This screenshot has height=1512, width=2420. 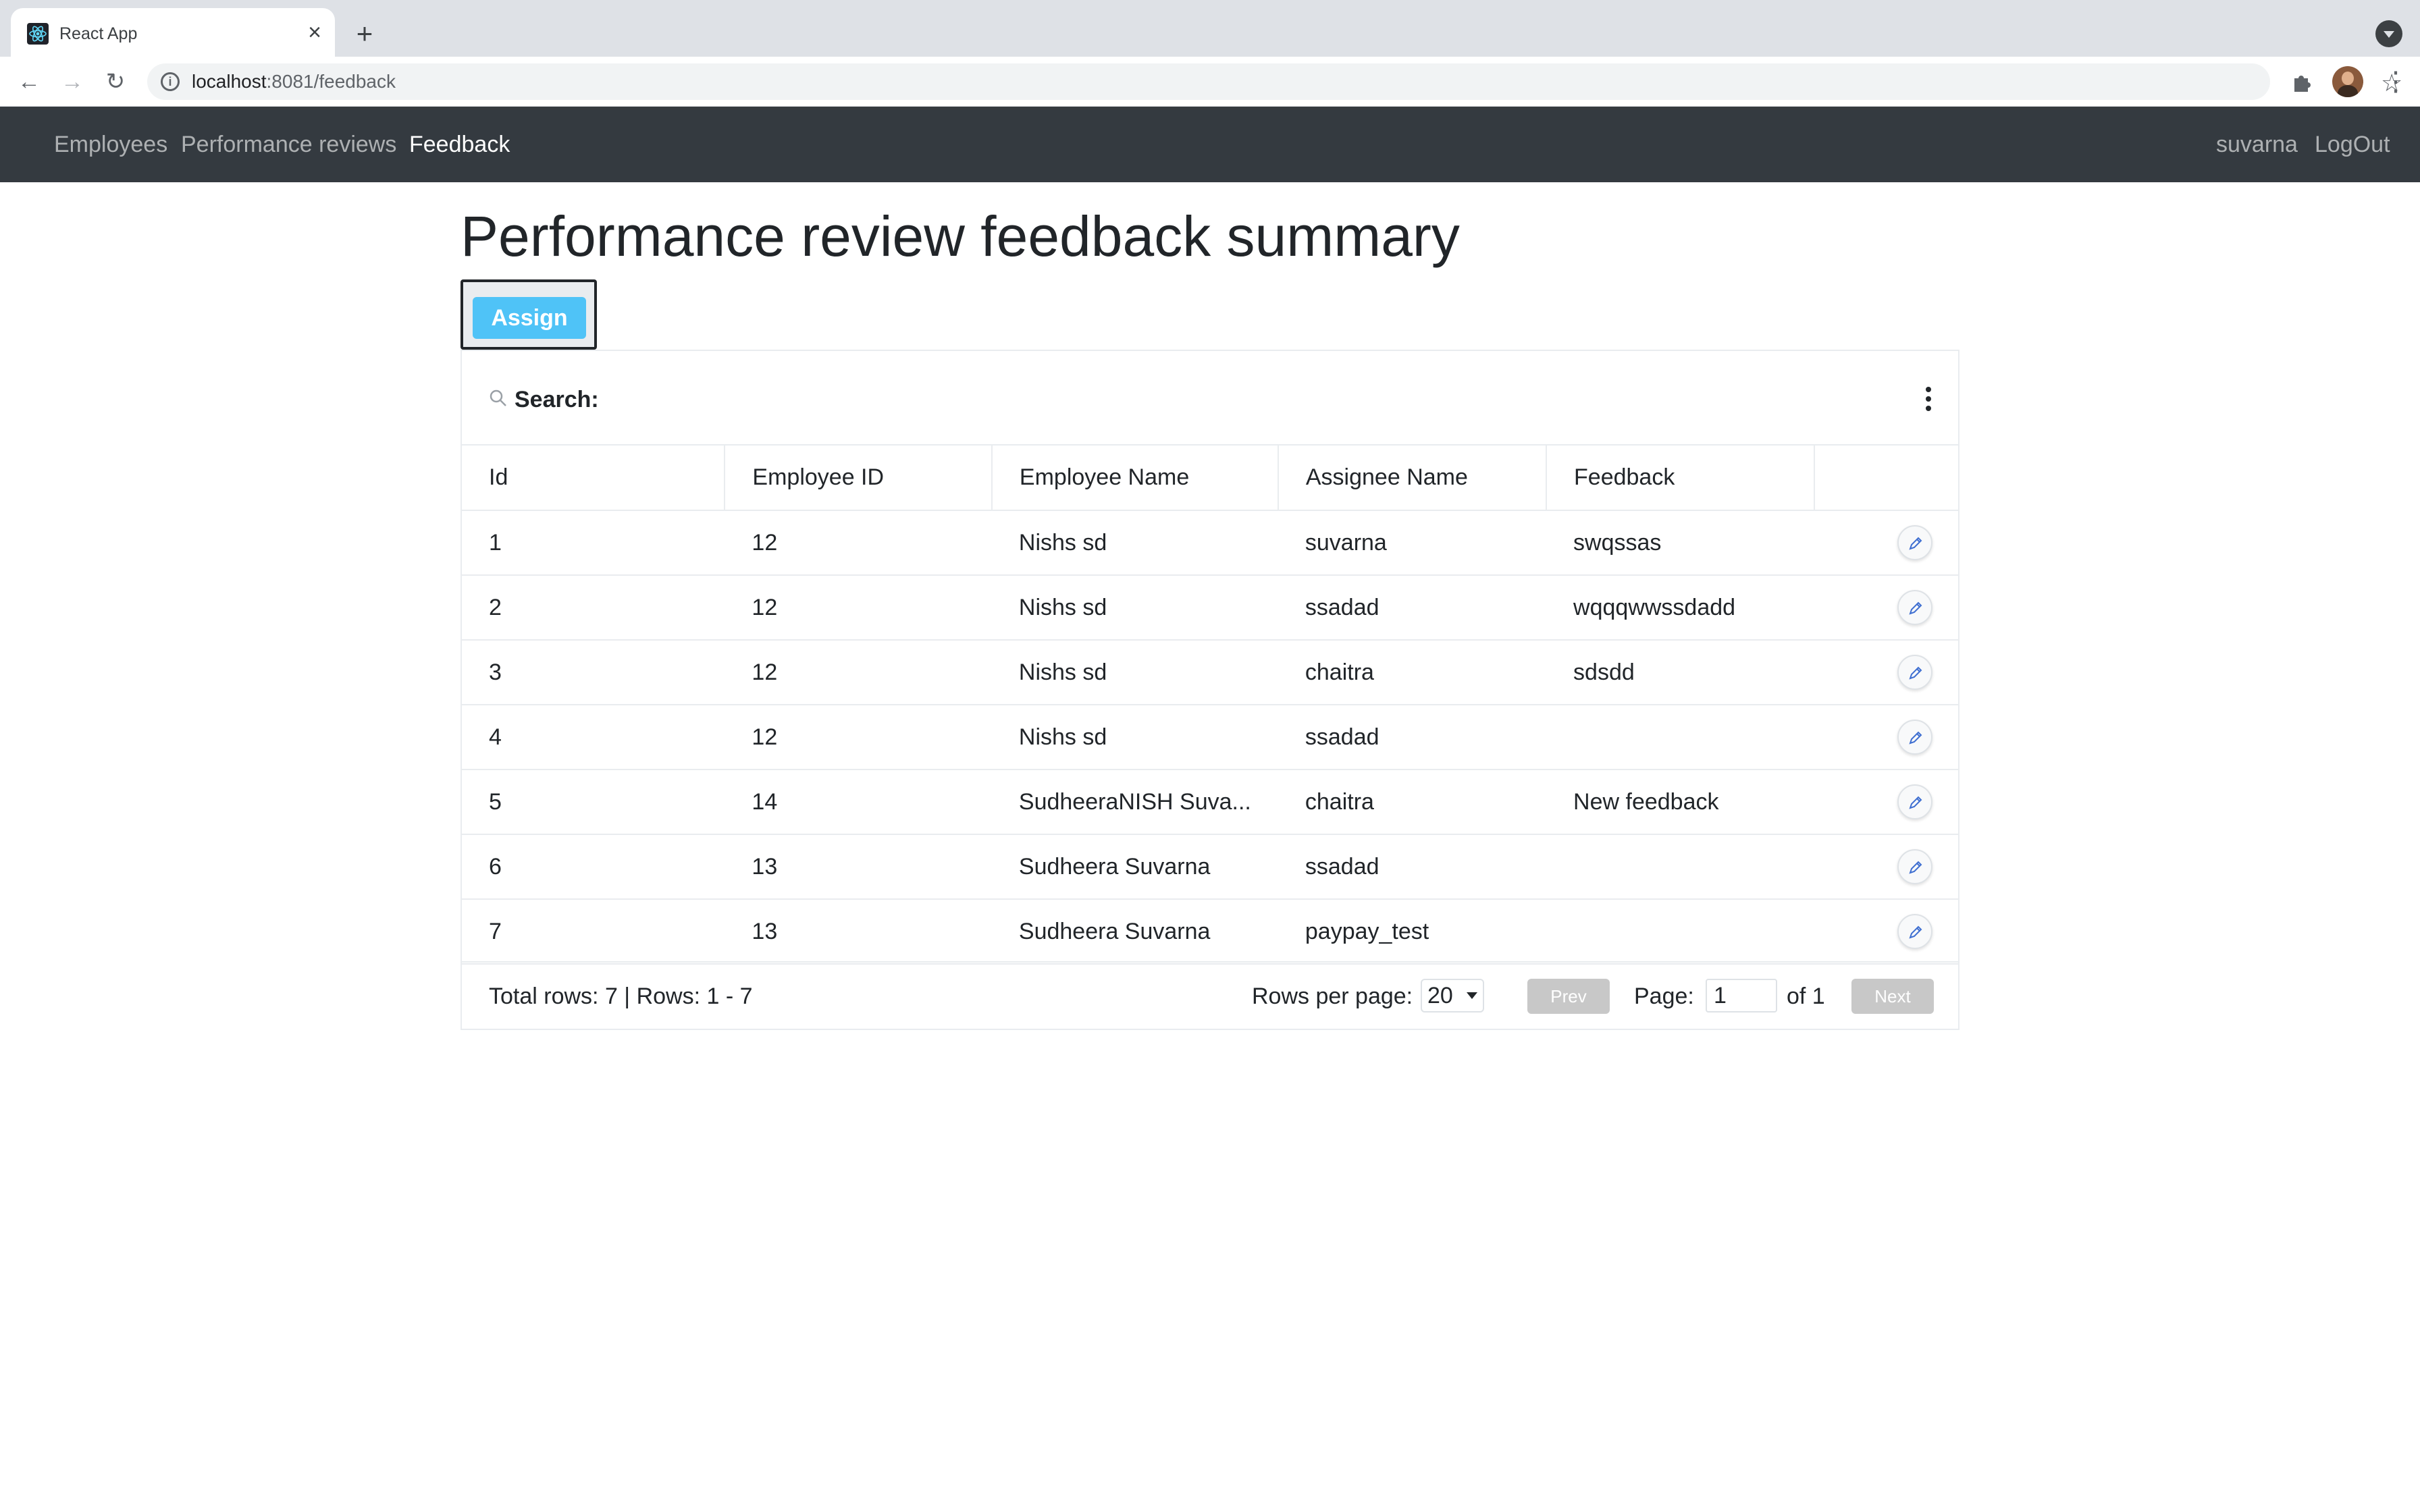 I want to click on column-header-employee-id: Employee ID, so click(x=859, y=478).